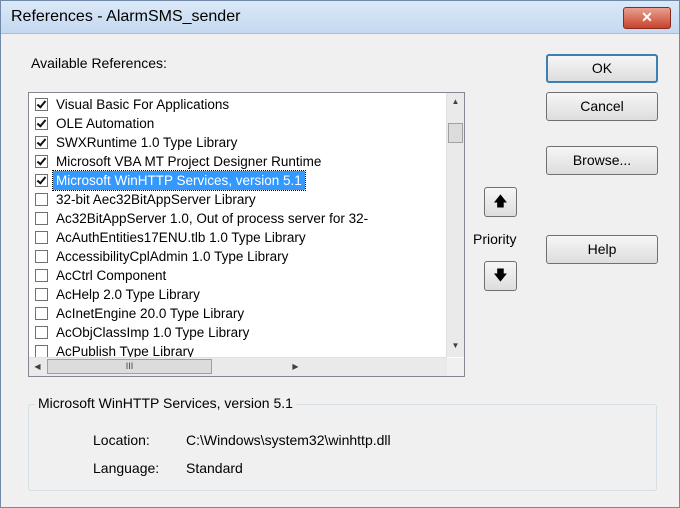 Image resolution: width=680 pixels, height=508 pixels. What do you see at coordinates (238, 366) in the screenshot?
I see `horizontal-scrollbar: ◀ III ▶` at bounding box center [238, 366].